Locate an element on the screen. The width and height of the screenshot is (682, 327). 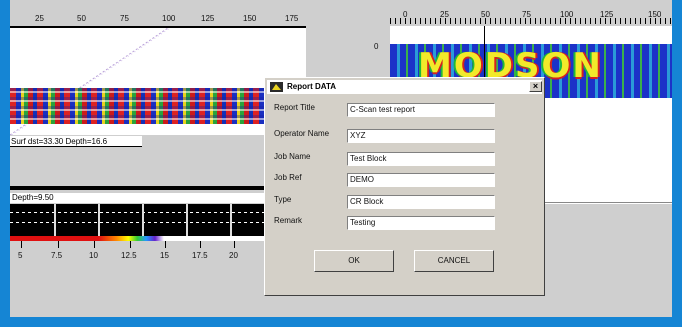
close-button: × is located at coordinates (535, 86).